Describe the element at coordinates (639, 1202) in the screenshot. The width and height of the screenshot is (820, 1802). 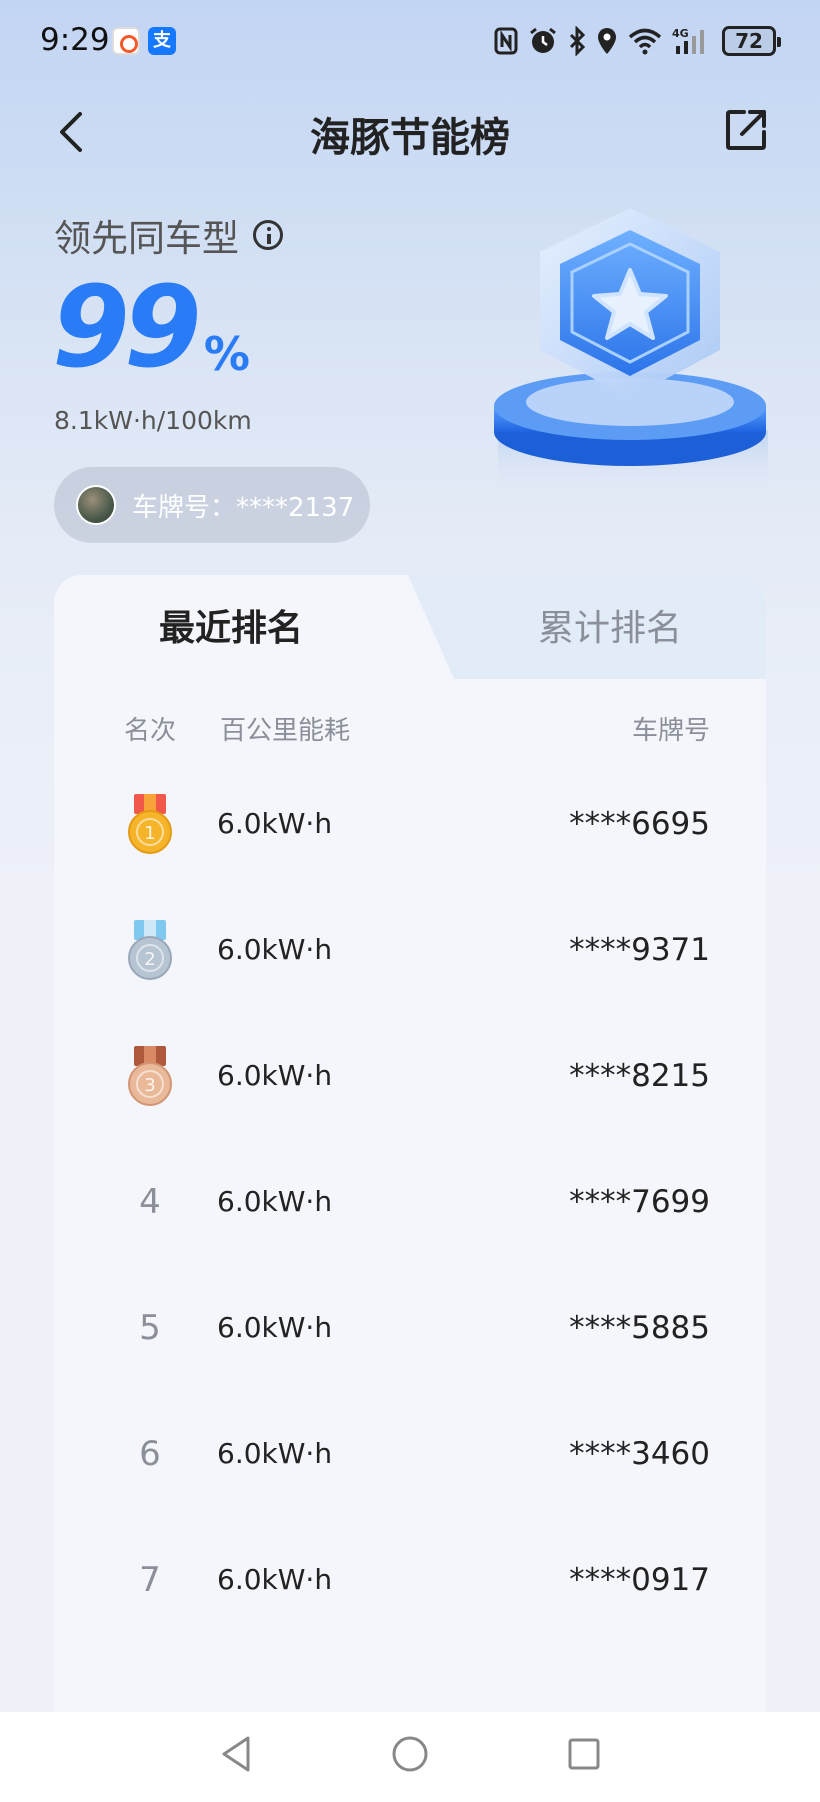
I see `row-plate: ****7699` at that location.